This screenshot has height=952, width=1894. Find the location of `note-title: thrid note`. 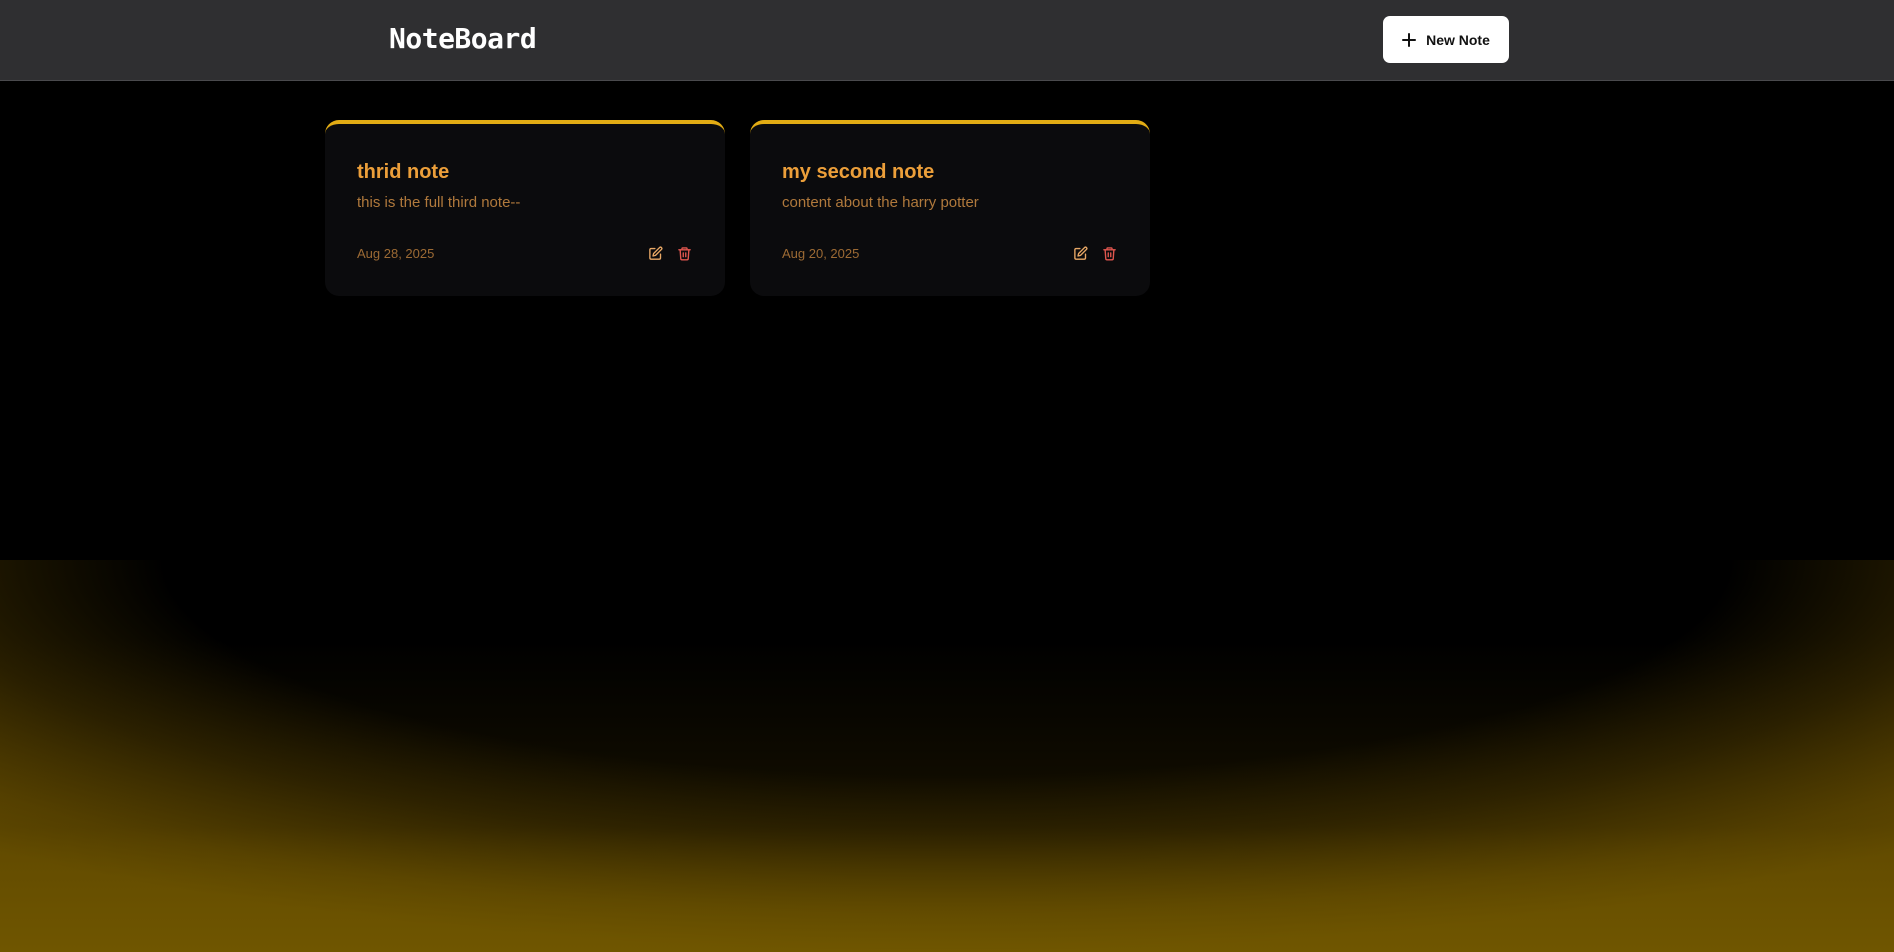

note-title: thrid note is located at coordinates (403, 172).